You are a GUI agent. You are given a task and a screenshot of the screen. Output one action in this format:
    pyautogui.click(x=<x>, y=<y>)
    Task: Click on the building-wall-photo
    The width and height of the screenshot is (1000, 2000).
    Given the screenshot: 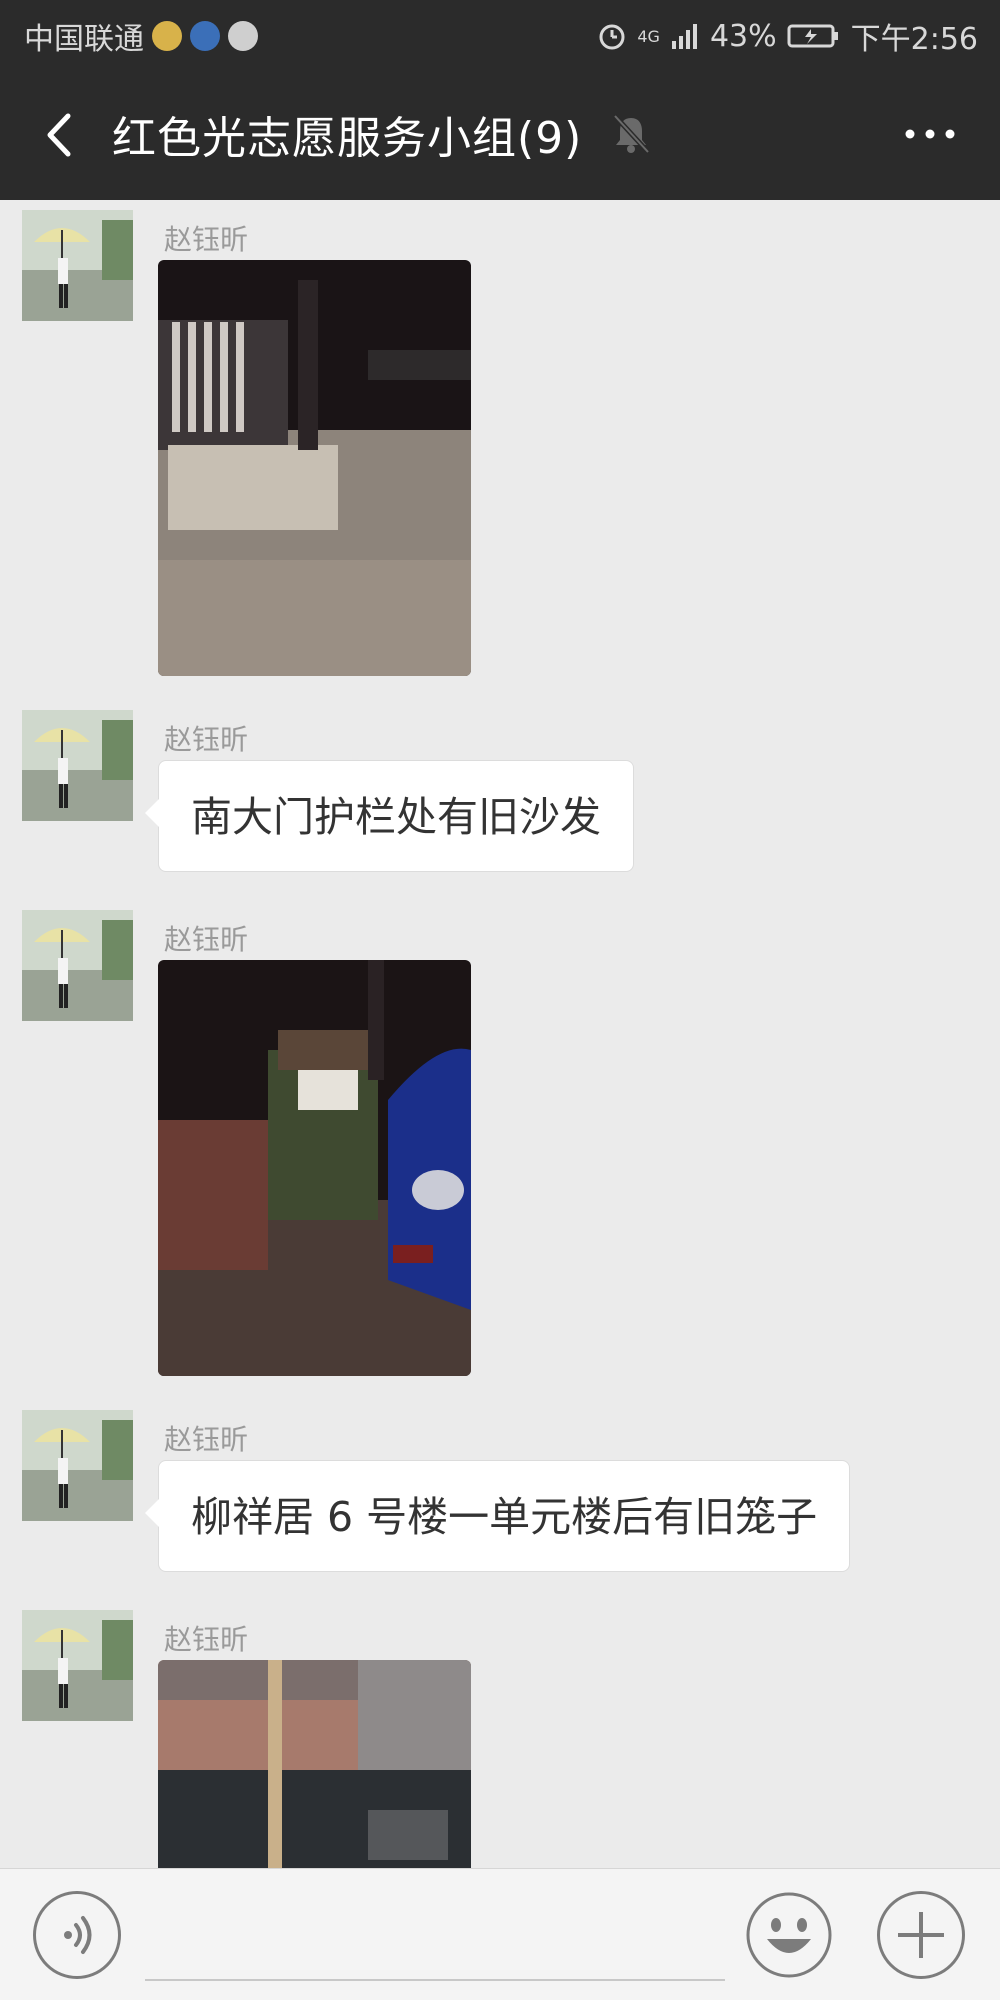 What is the action you would take?
    pyautogui.click(x=314, y=1764)
    